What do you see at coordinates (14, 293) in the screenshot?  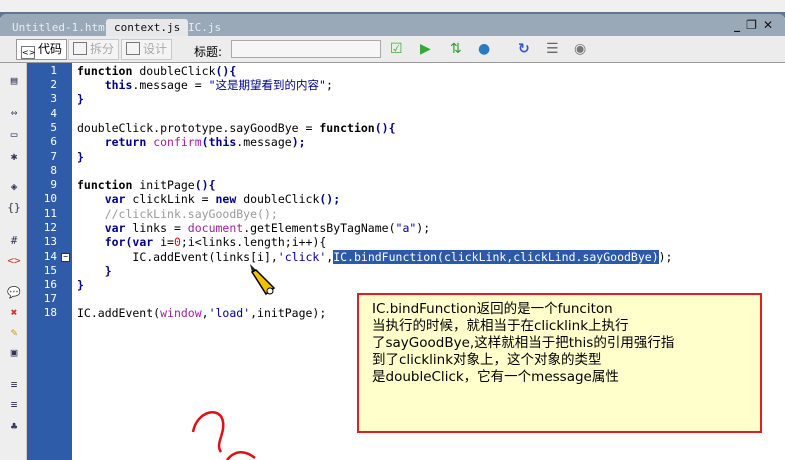 I see `apply-comment-icon: 💬` at bounding box center [14, 293].